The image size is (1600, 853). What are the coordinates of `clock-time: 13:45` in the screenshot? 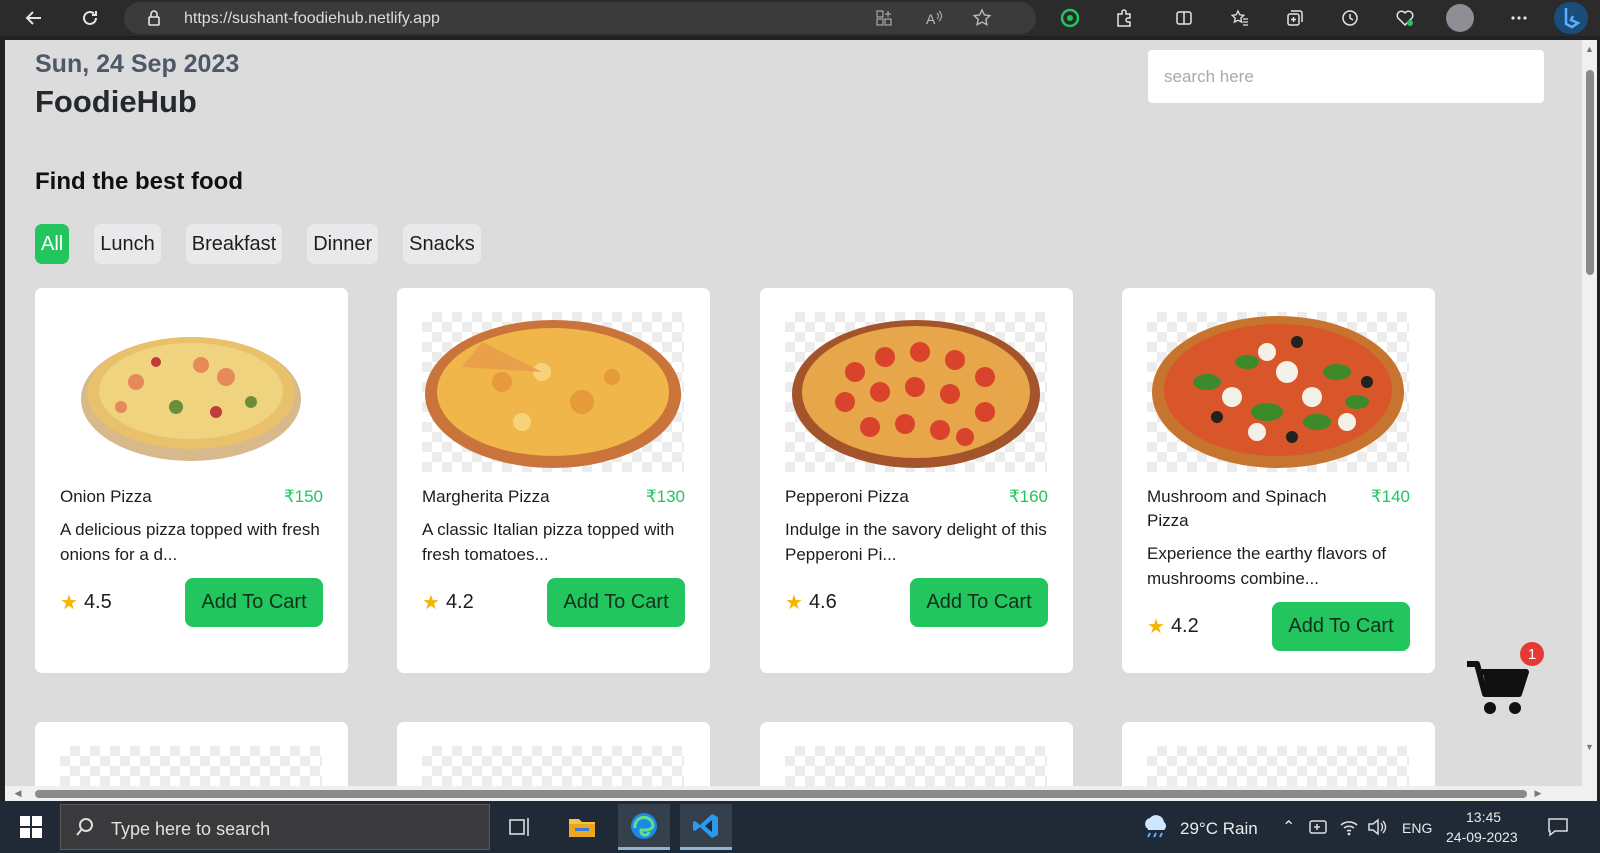 It's located at (1483, 817).